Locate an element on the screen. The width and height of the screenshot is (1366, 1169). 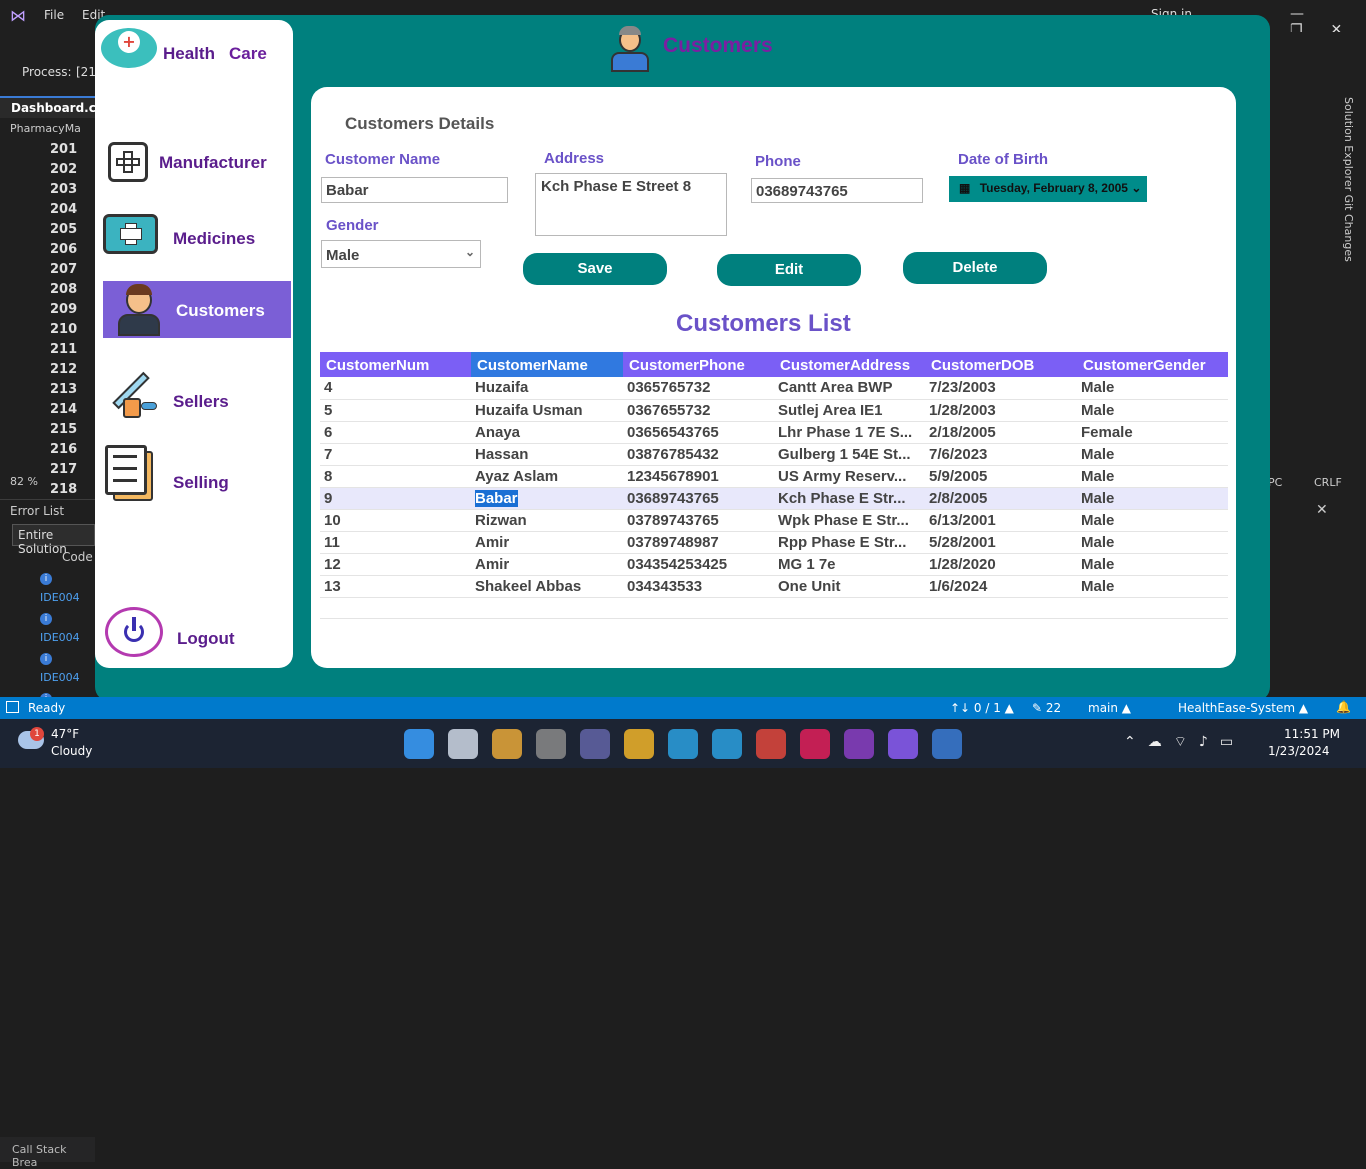
code-column-header: Code is located at coordinates (77, 557).